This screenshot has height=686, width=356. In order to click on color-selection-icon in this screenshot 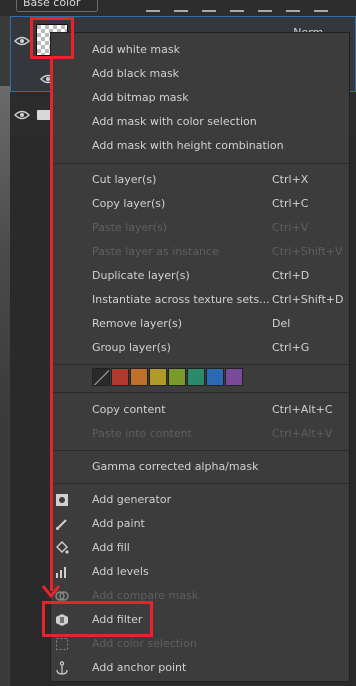, I will do `click(62, 644)`.